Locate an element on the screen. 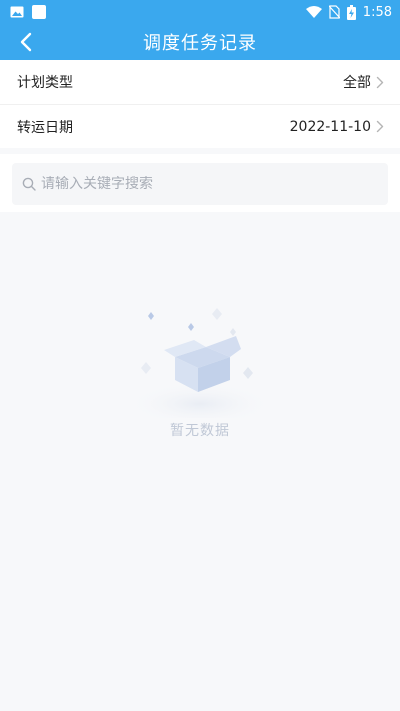  back-arrow-icon is located at coordinates (26, 42).